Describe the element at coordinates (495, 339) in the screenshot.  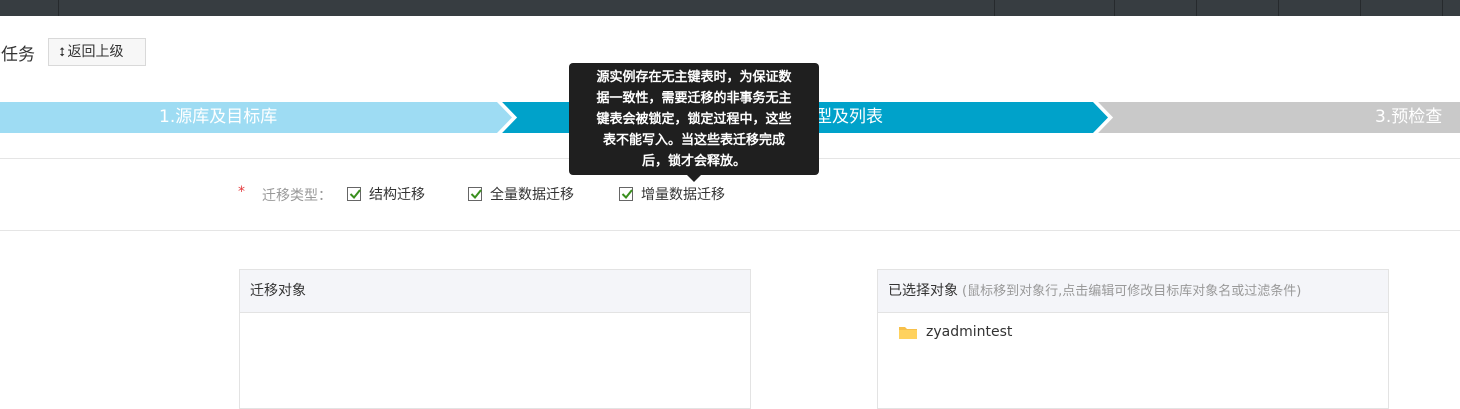
I see `source-objects-panel: 迁移对象` at that location.